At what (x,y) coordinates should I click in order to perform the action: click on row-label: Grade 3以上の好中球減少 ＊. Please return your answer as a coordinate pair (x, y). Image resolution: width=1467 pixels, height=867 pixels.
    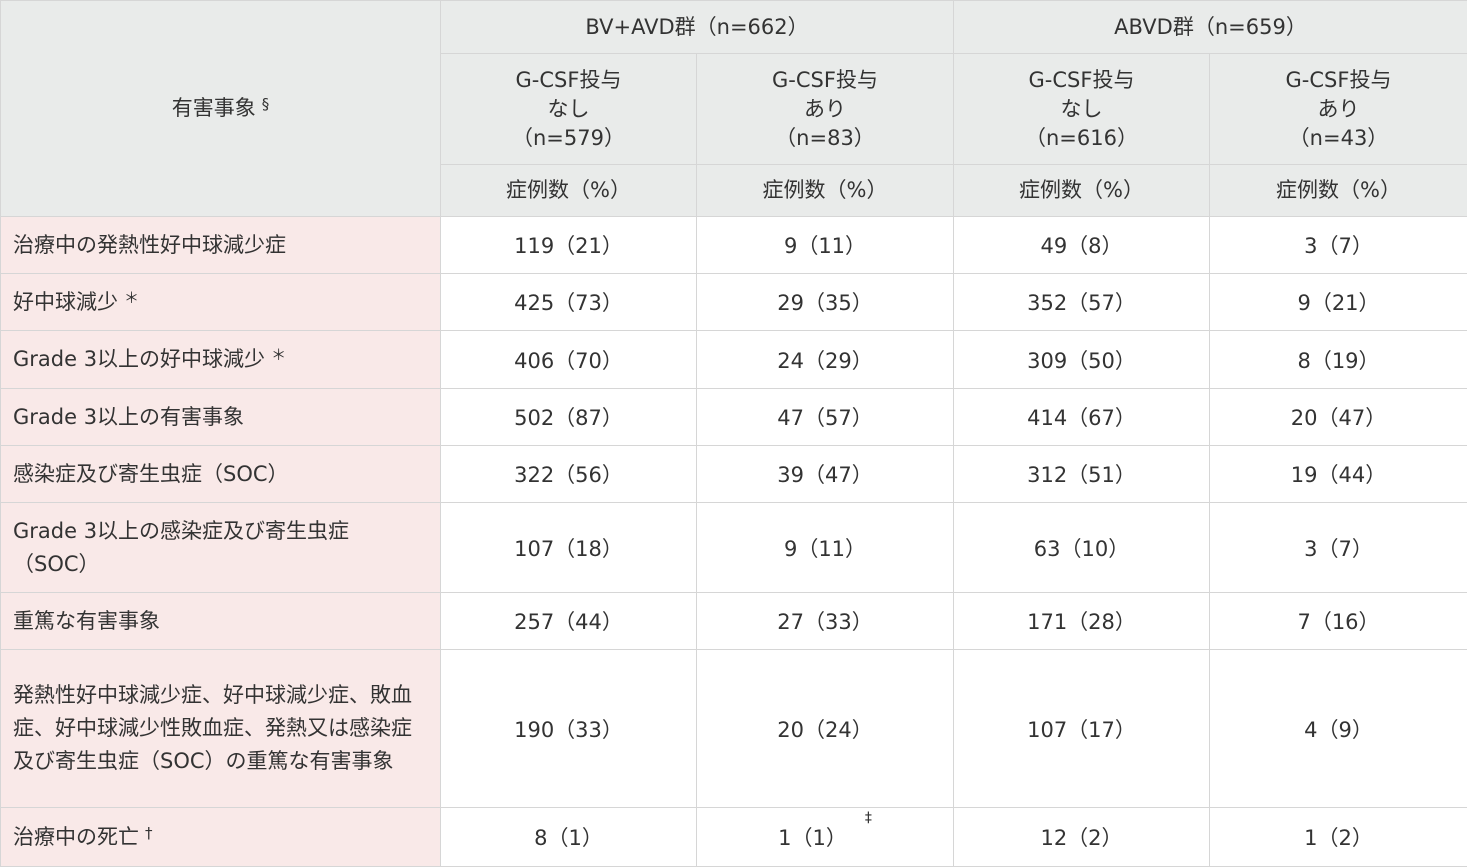
    Looking at the image, I should click on (221, 360).